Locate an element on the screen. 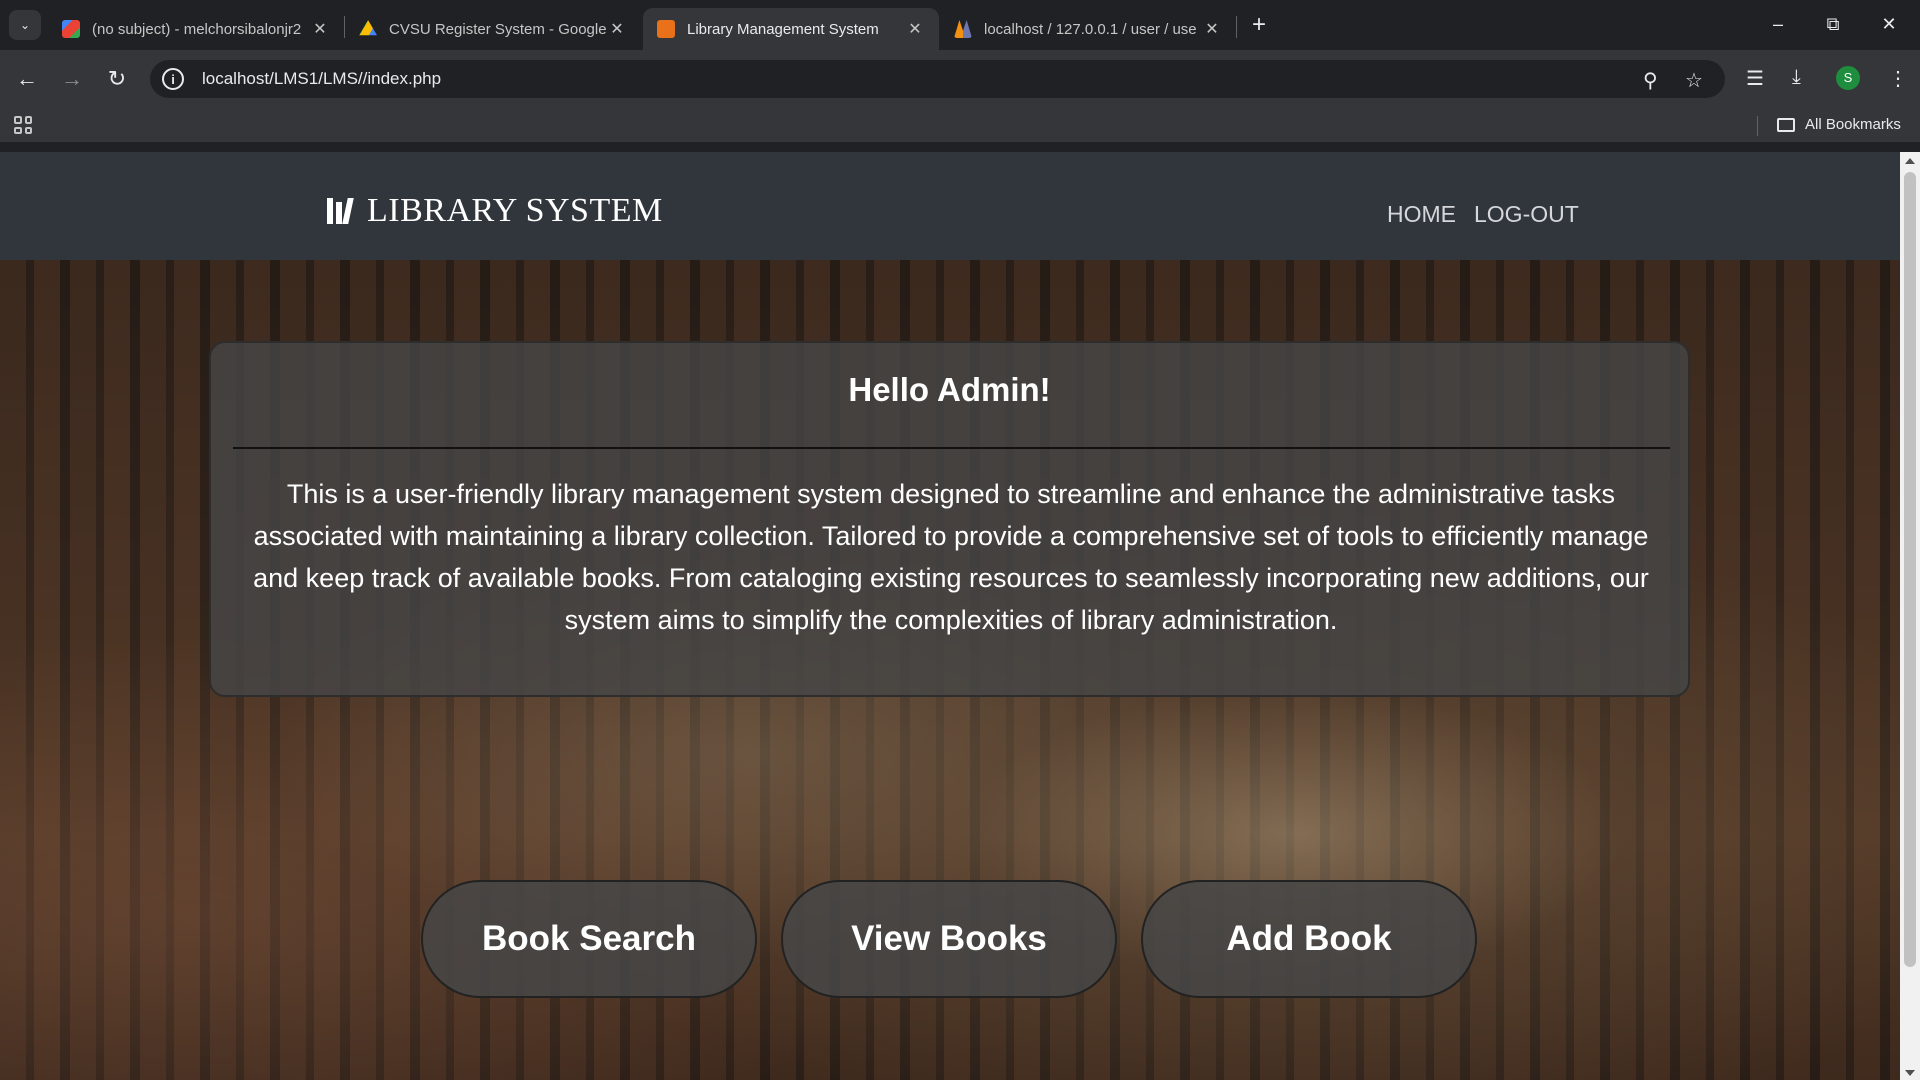 The height and width of the screenshot is (1080, 1920). restore-button: ⧉ is located at coordinates (1833, 24).